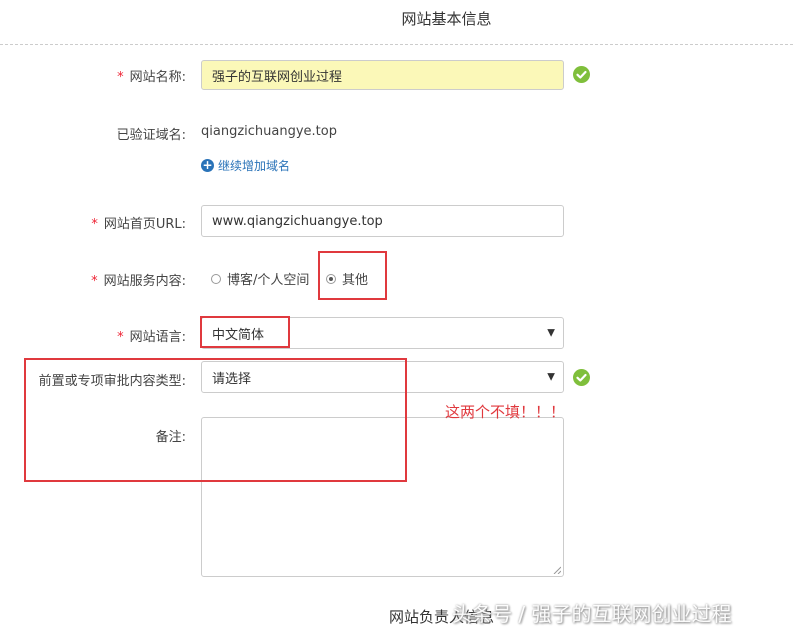  What do you see at coordinates (216, 278) in the screenshot?
I see `radio-blog` at bounding box center [216, 278].